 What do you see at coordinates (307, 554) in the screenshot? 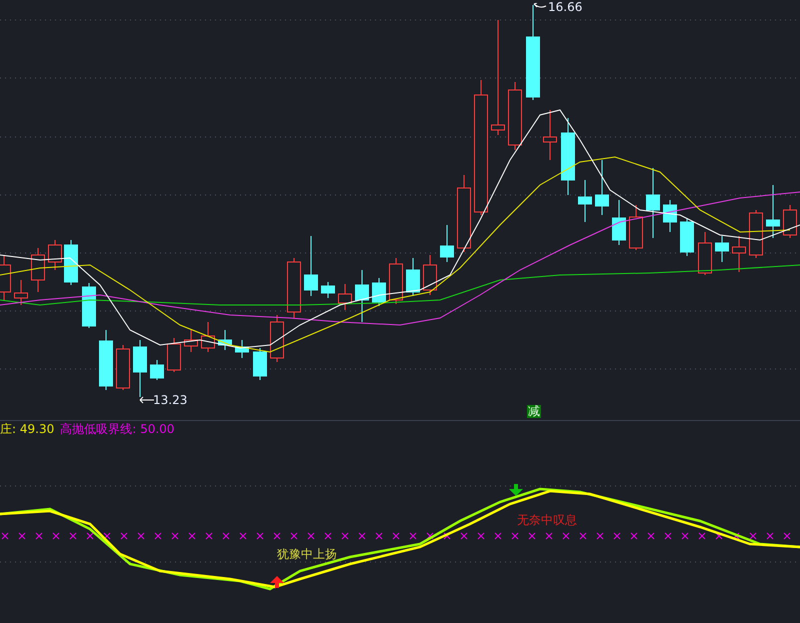
I see `annotation-label: 犹豫中上扬` at bounding box center [307, 554].